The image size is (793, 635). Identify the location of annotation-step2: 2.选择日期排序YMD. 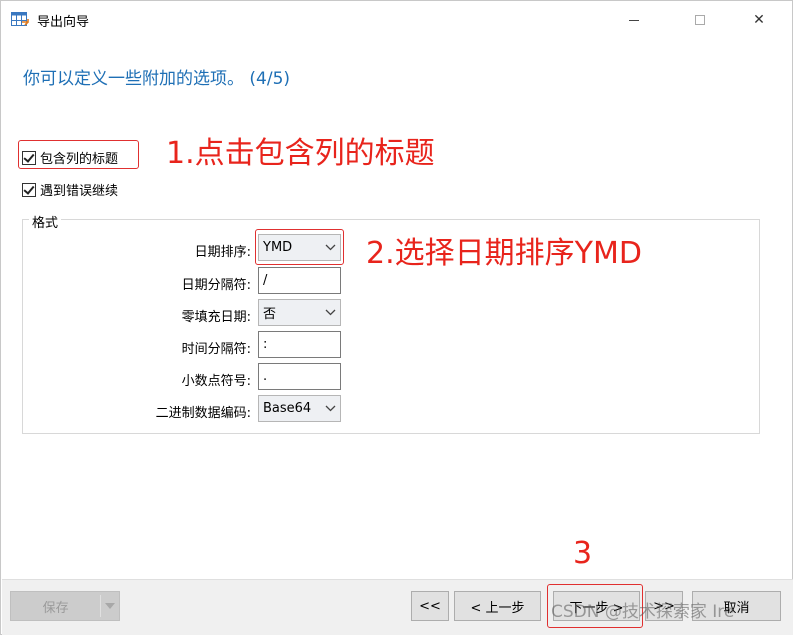
(504, 253).